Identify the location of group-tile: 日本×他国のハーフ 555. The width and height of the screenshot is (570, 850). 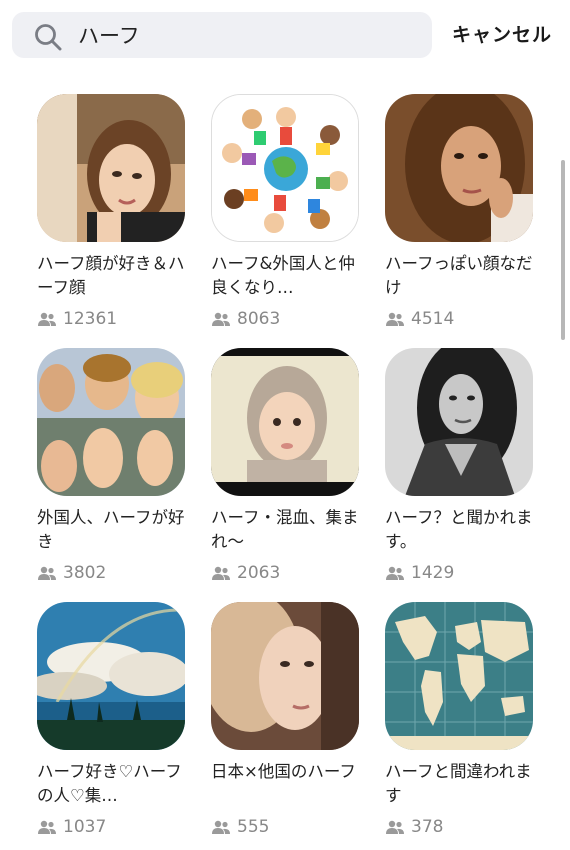
(291, 720).